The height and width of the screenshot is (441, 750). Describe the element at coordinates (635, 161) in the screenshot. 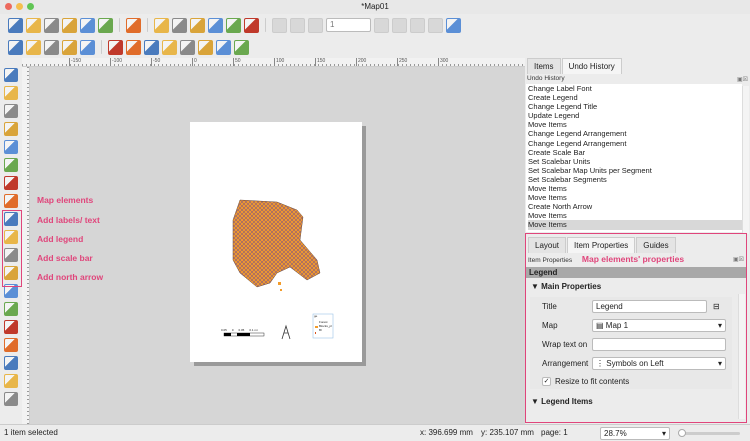

I see `undo-history-item: Set Scalebar Units` at that location.